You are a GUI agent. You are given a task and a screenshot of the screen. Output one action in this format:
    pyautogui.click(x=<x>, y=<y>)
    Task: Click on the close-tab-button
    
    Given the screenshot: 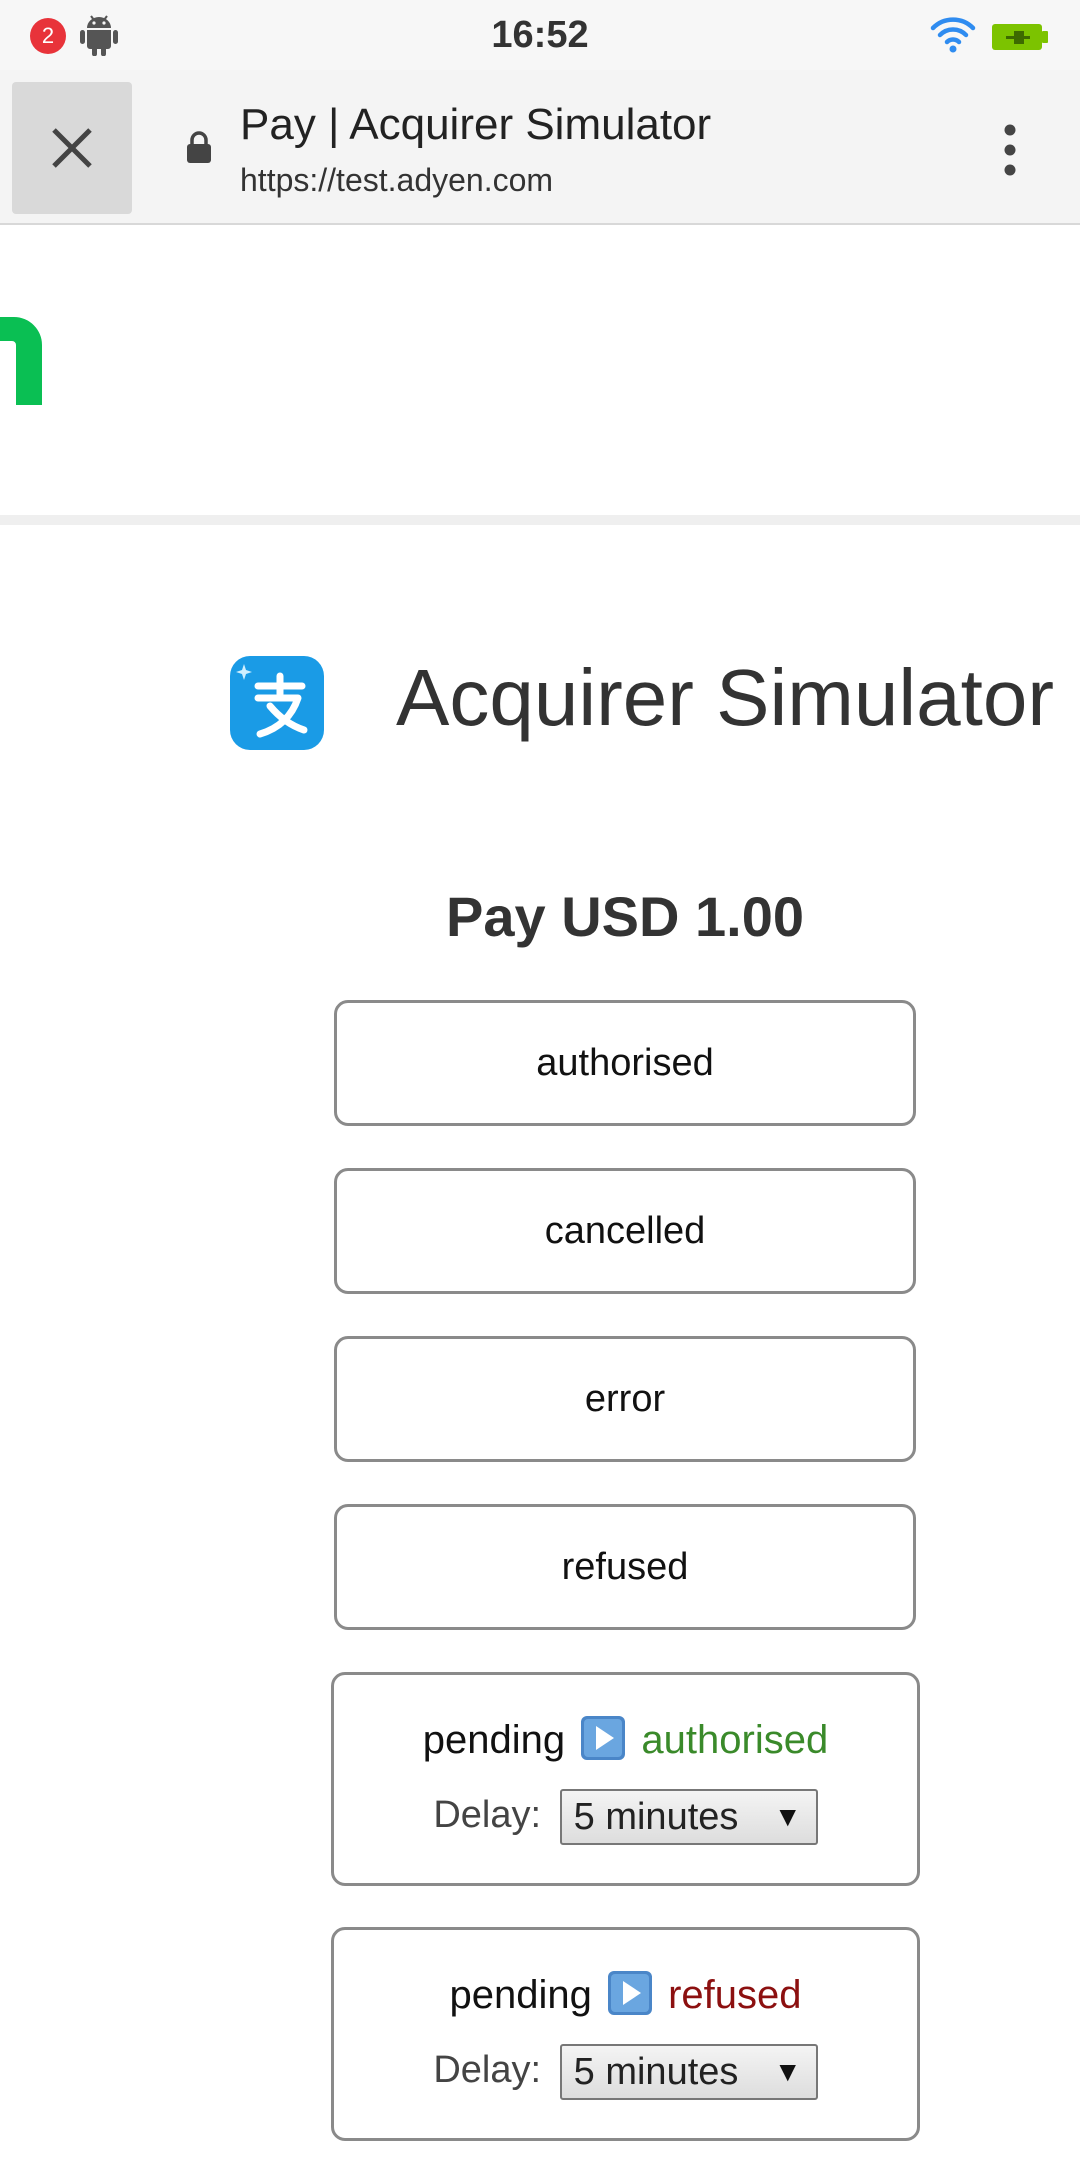 What is the action you would take?
    pyautogui.click(x=72, y=148)
    